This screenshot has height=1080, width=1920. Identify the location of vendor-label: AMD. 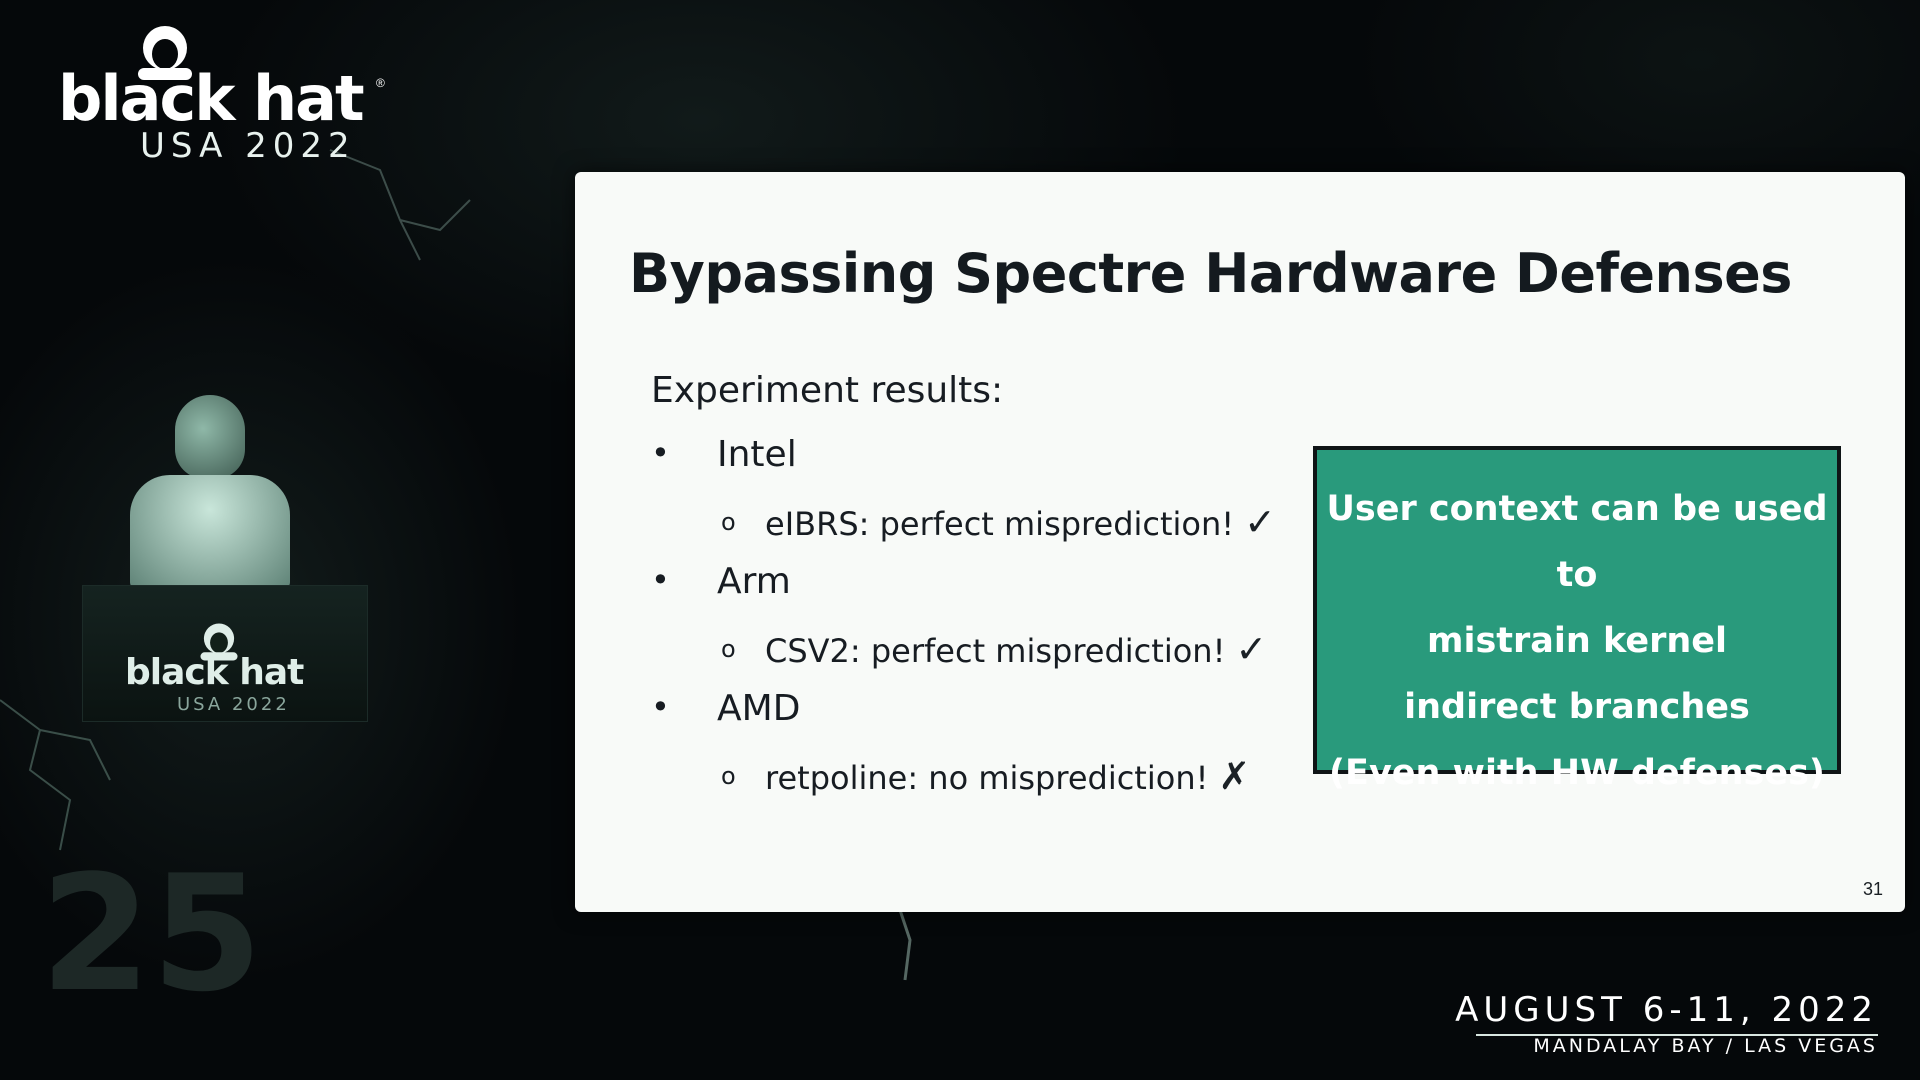
(759, 708).